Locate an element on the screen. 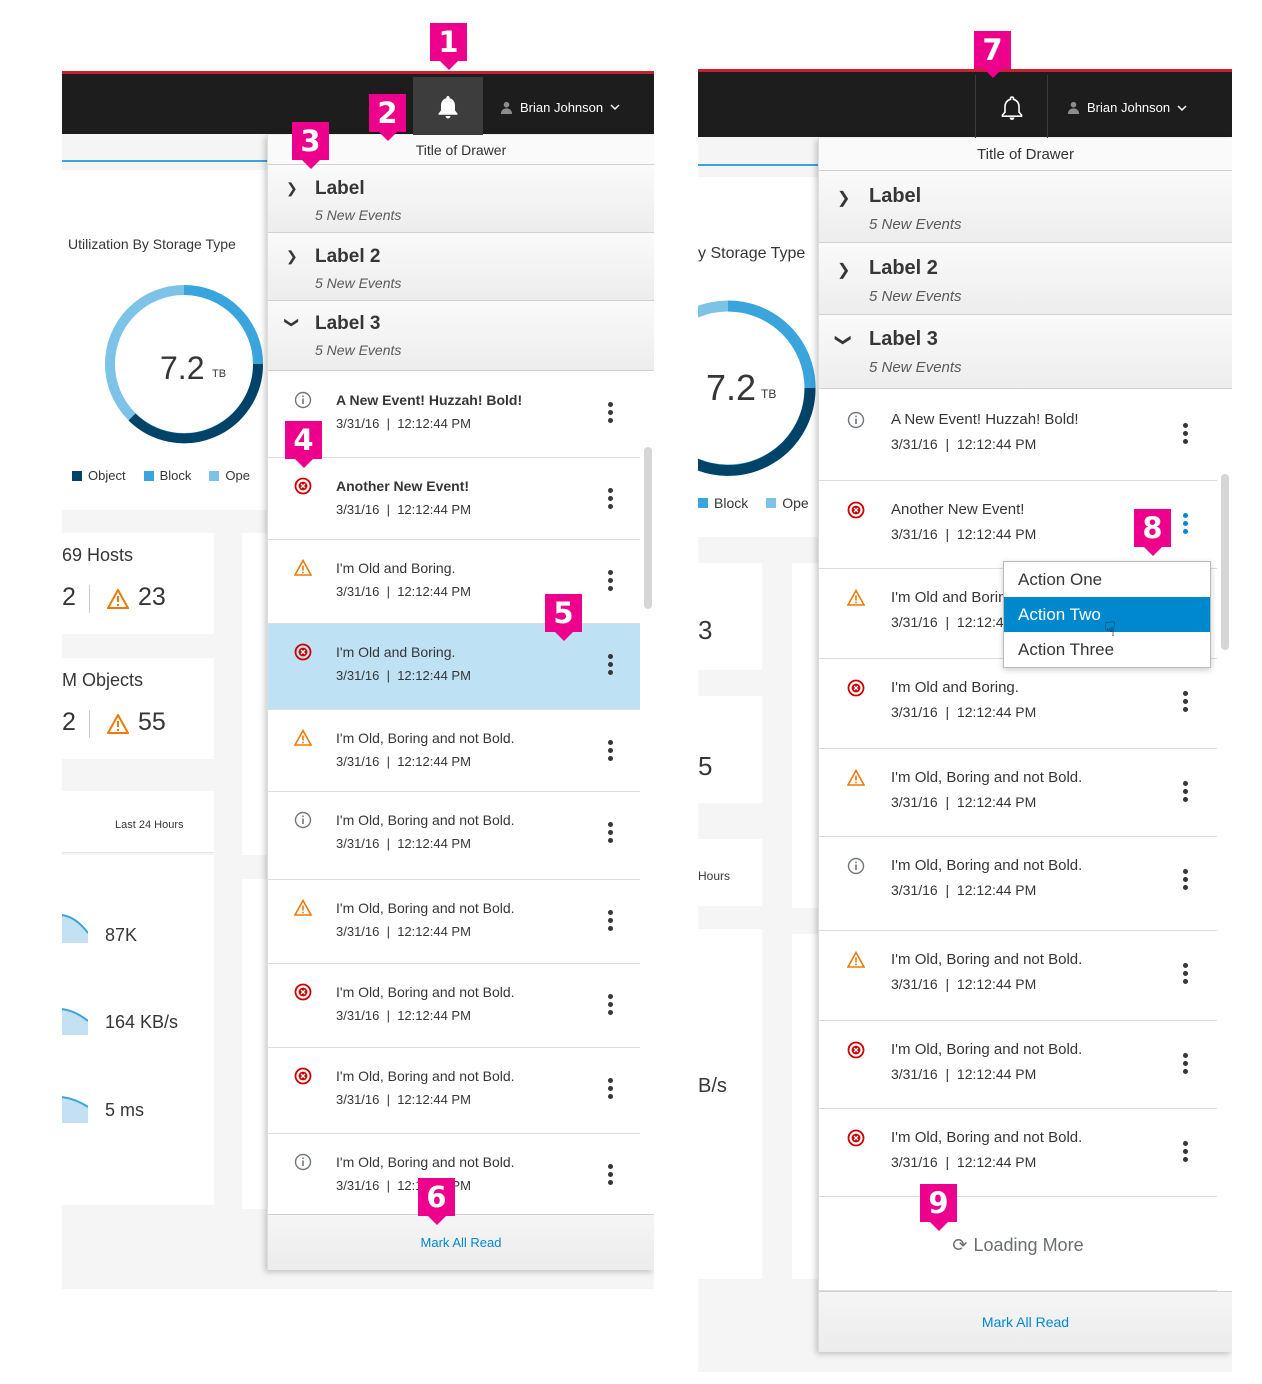 The width and height of the screenshot is (1262, 1384). action-one-item: Action One is located at coordinates (1107, 579).